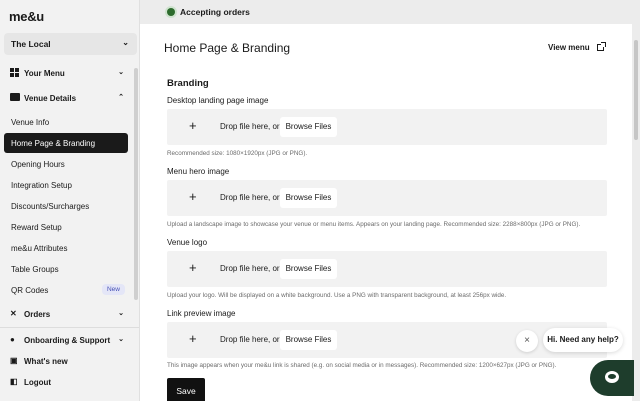 Image resolution: width=640 pixels, height=401 pixels. Describe the element at coordinates (583, 340) in the screenshot. I see `help-bubble: Hi. Need any help?` at that location.